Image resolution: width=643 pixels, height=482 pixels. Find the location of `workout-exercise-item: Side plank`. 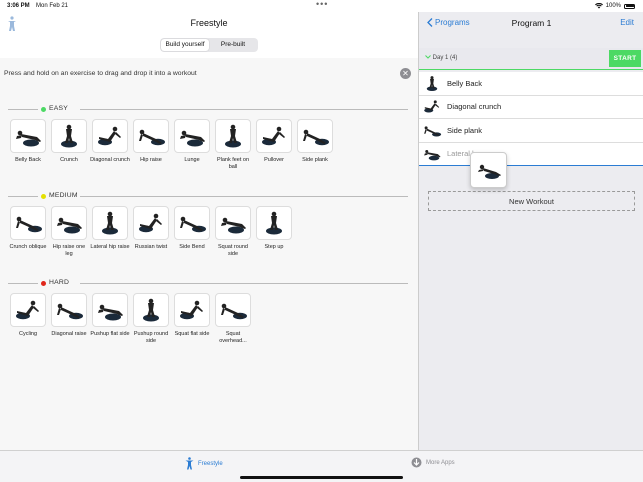

workout-exercise-item: Side plank is located at coordinates (531, 131).